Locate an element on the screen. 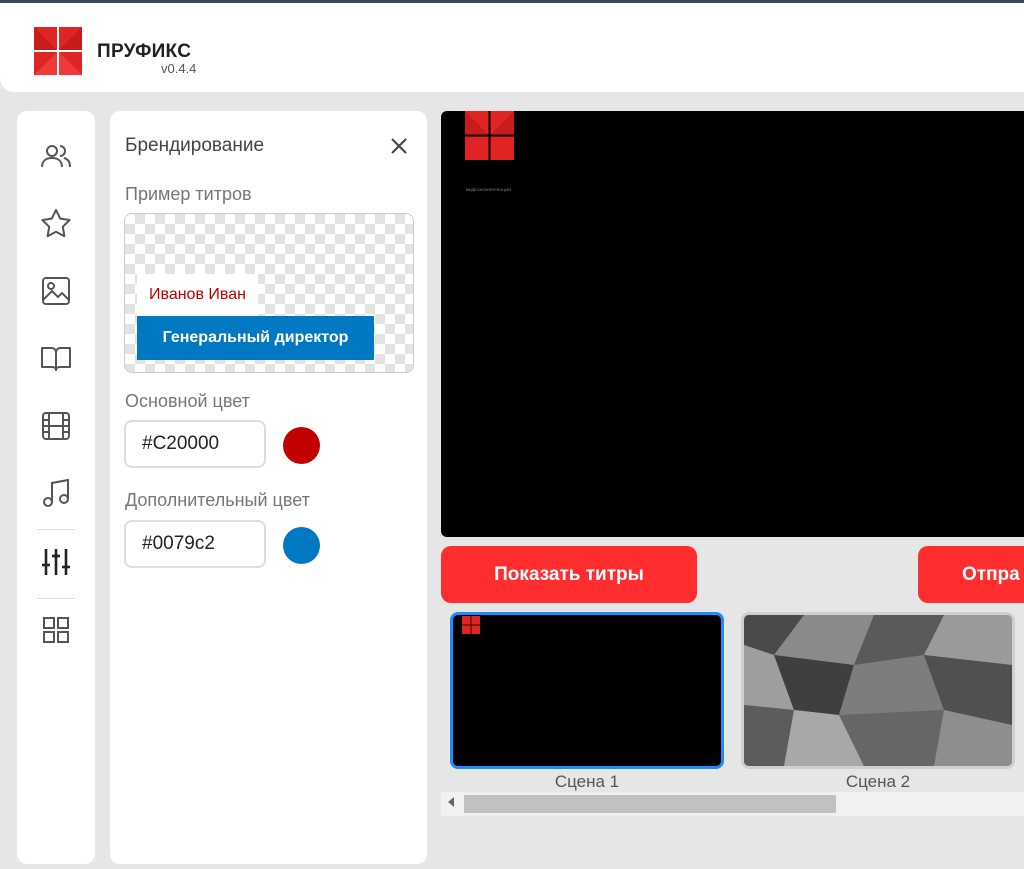 The width and height of the screenshot is (1024, 869). star-icon is located at coordinates (56, 223).